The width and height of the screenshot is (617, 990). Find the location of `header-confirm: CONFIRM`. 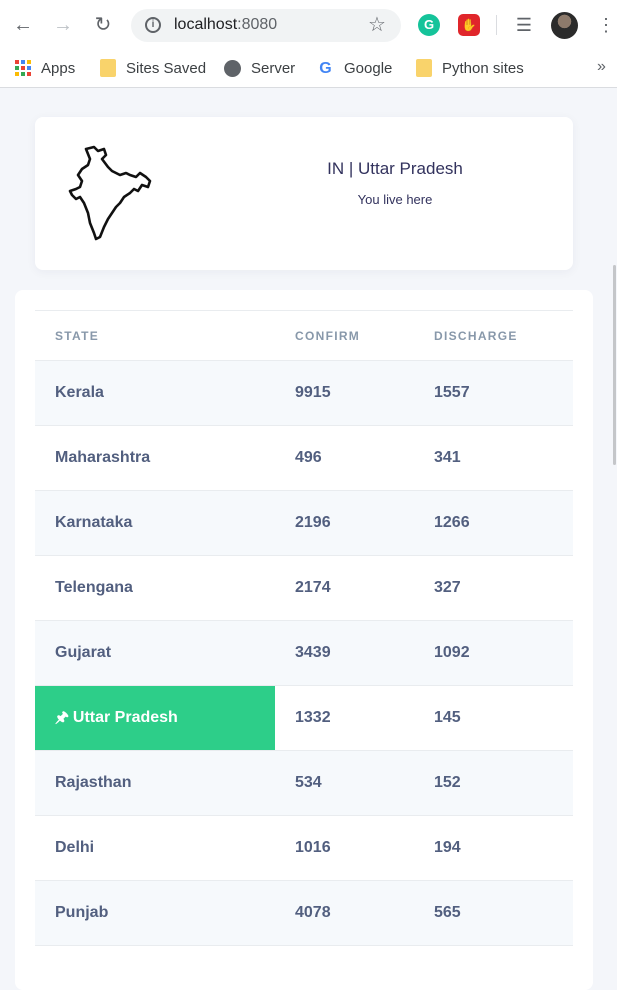

header-confirm: CONFIRM is located at coordinates (327, 336).